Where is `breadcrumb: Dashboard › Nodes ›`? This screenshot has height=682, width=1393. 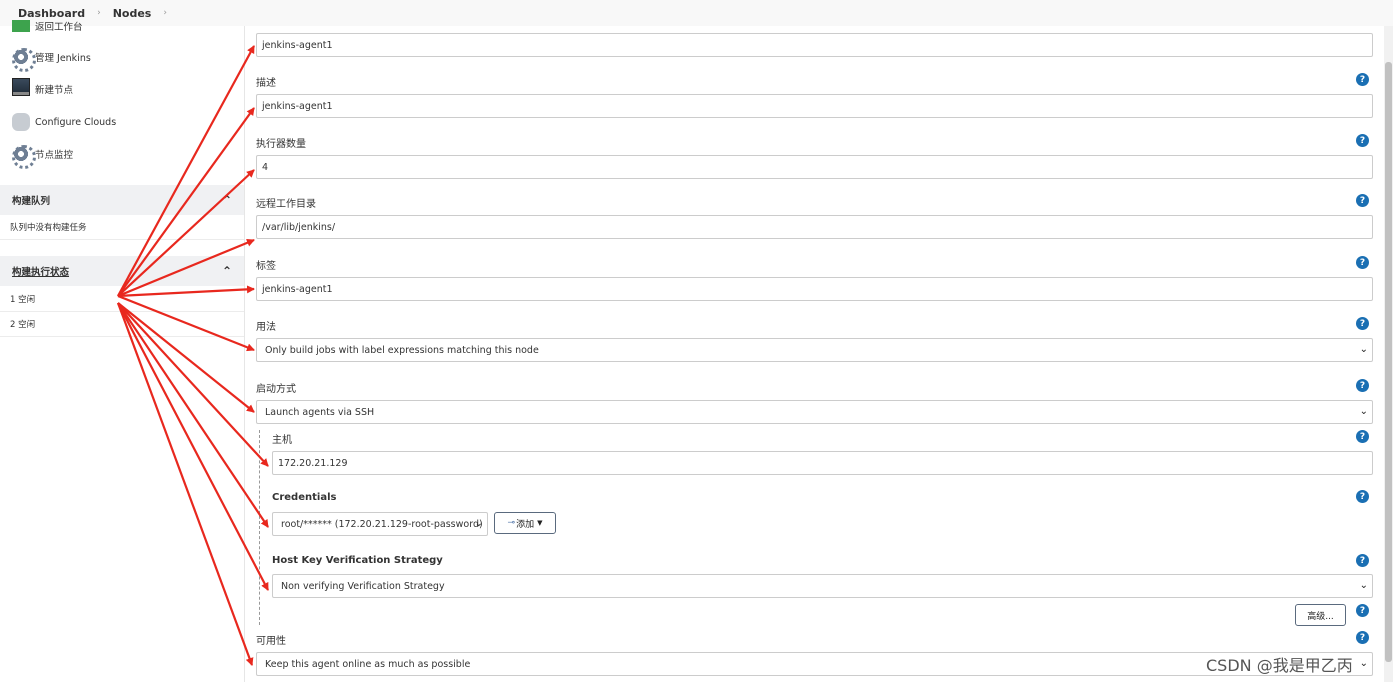 breadcrumb: Dashboard › Nodes › is located at coordinates (696, 13).